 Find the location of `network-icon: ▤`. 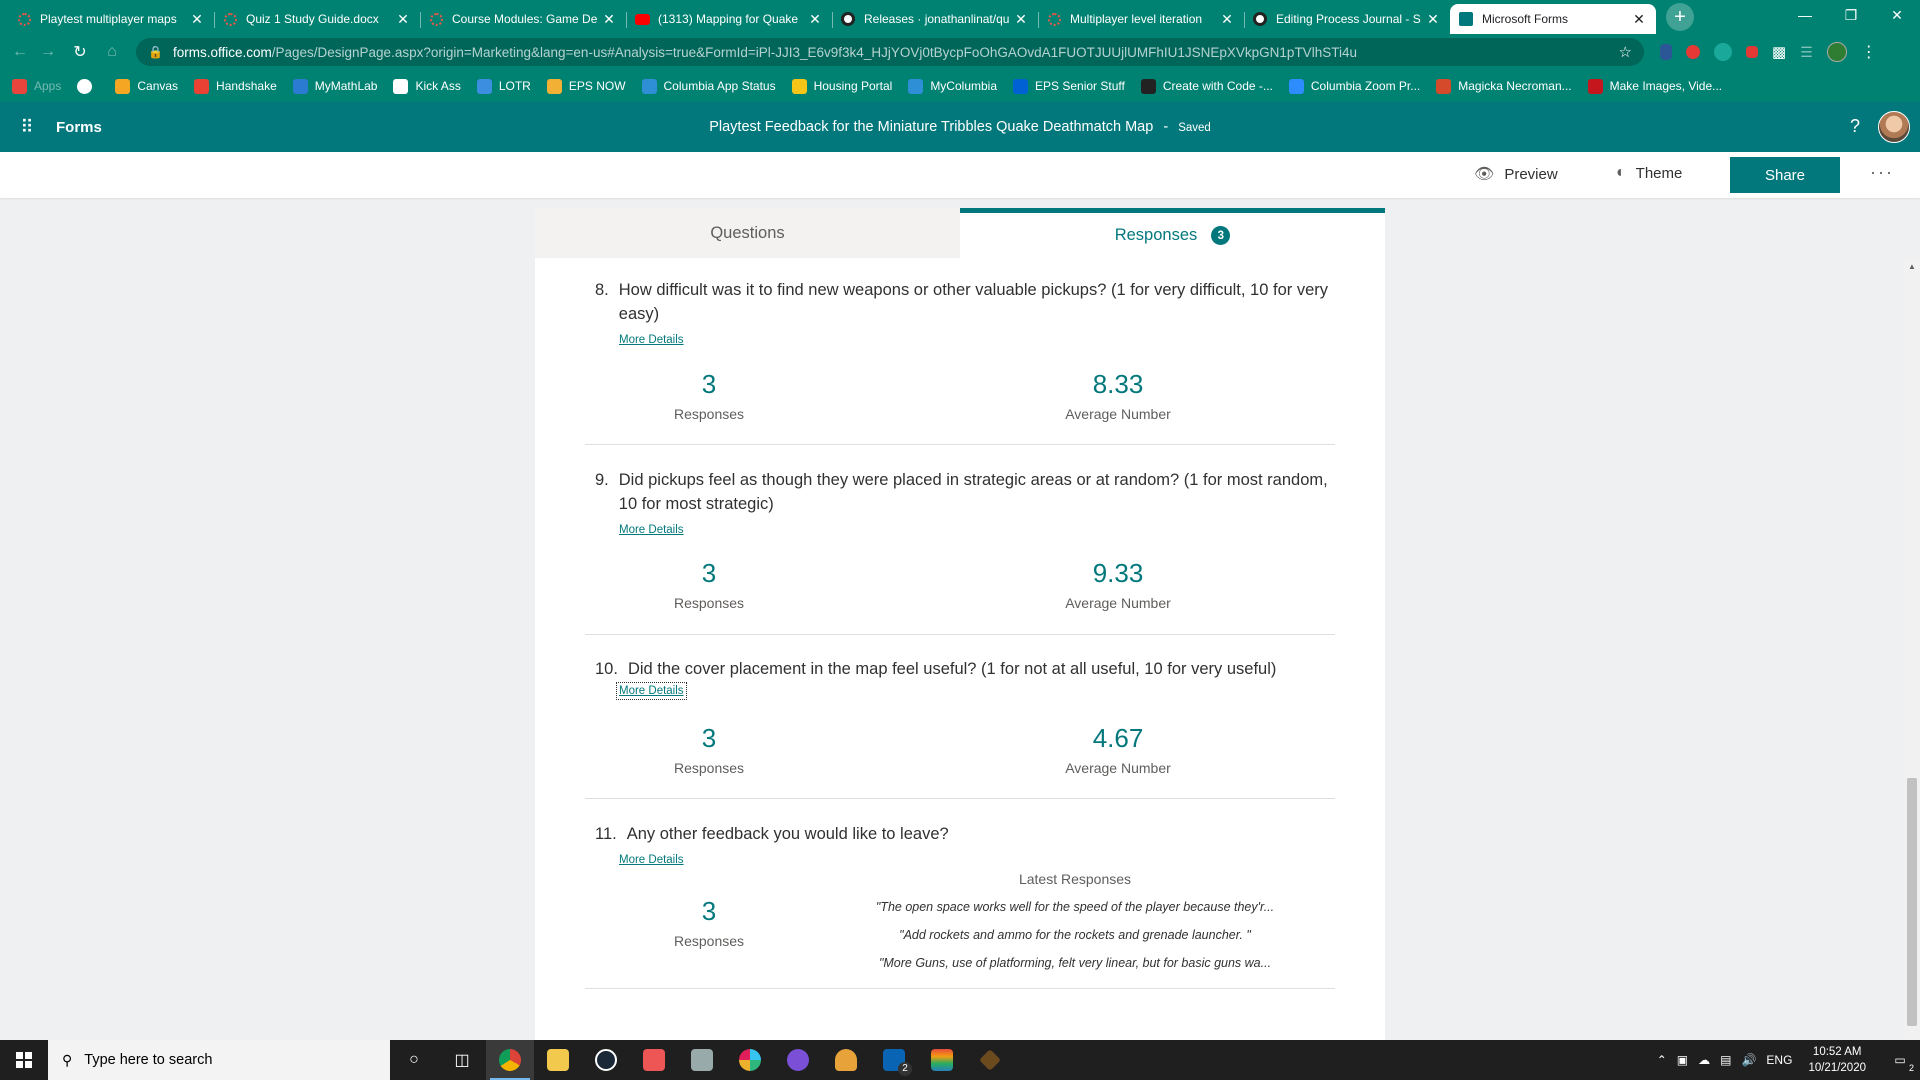

network-icon: ▤ is located at coordinates (1725, 1060).